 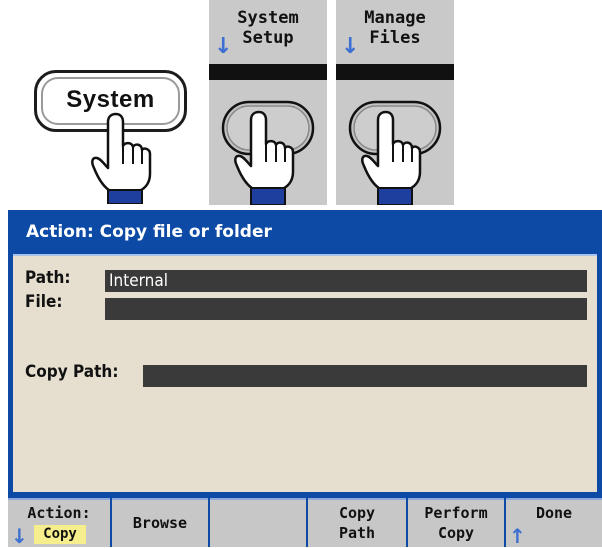 What do you see at coordinates (44, 302) in the screenshot?
I see `file-label: File:` at bounding box center [44, 302].